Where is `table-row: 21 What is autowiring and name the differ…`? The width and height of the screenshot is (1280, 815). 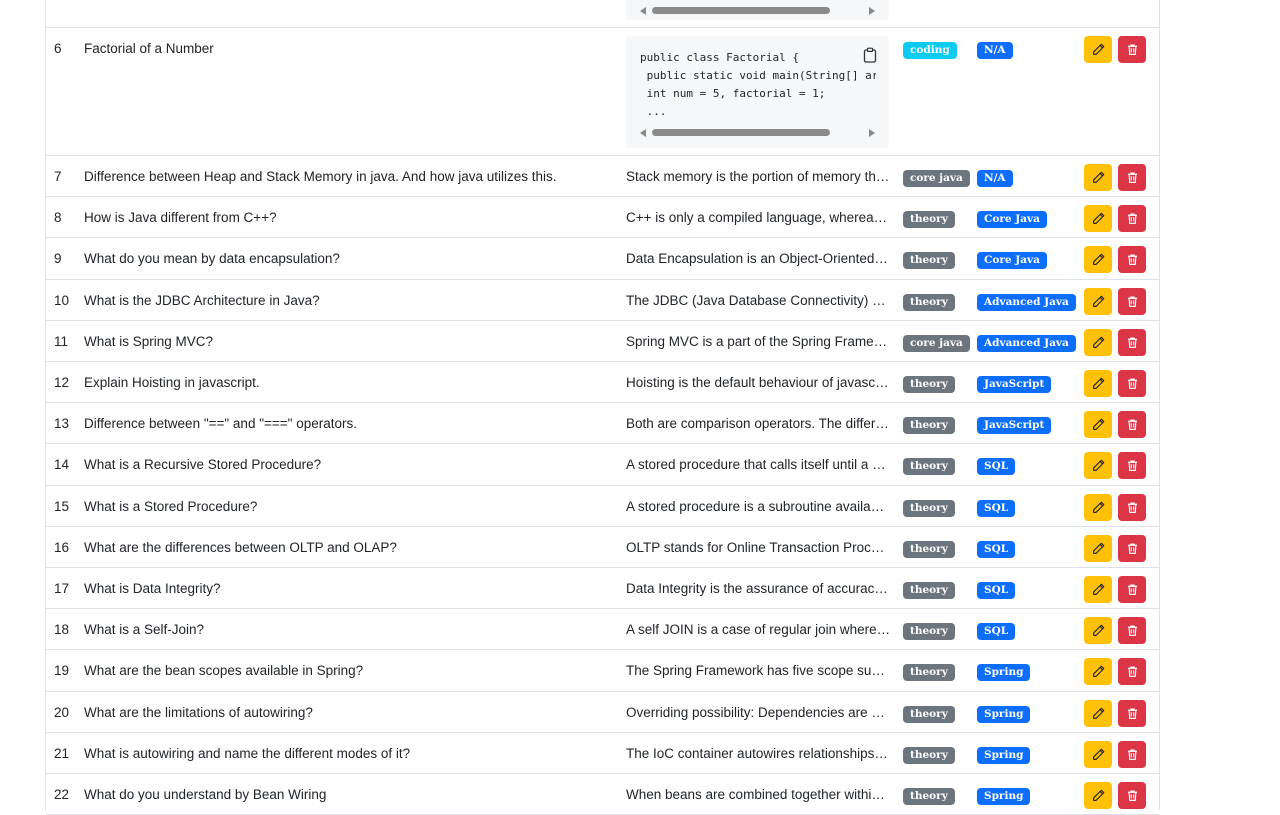 table-row: 21 What is autowiring and name the differ… is located at coordinates (602, 753).